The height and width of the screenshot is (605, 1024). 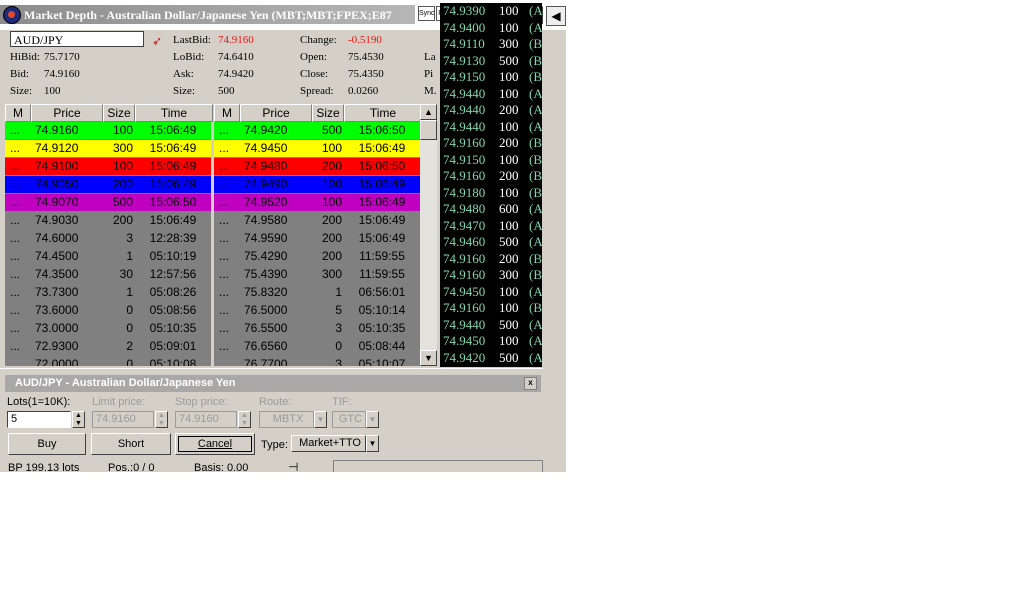 What do you see at coordinates (173, 166) in the screenshot?
I see `bid-time-cell: 15:06:49` at bounding box center [173, 166].